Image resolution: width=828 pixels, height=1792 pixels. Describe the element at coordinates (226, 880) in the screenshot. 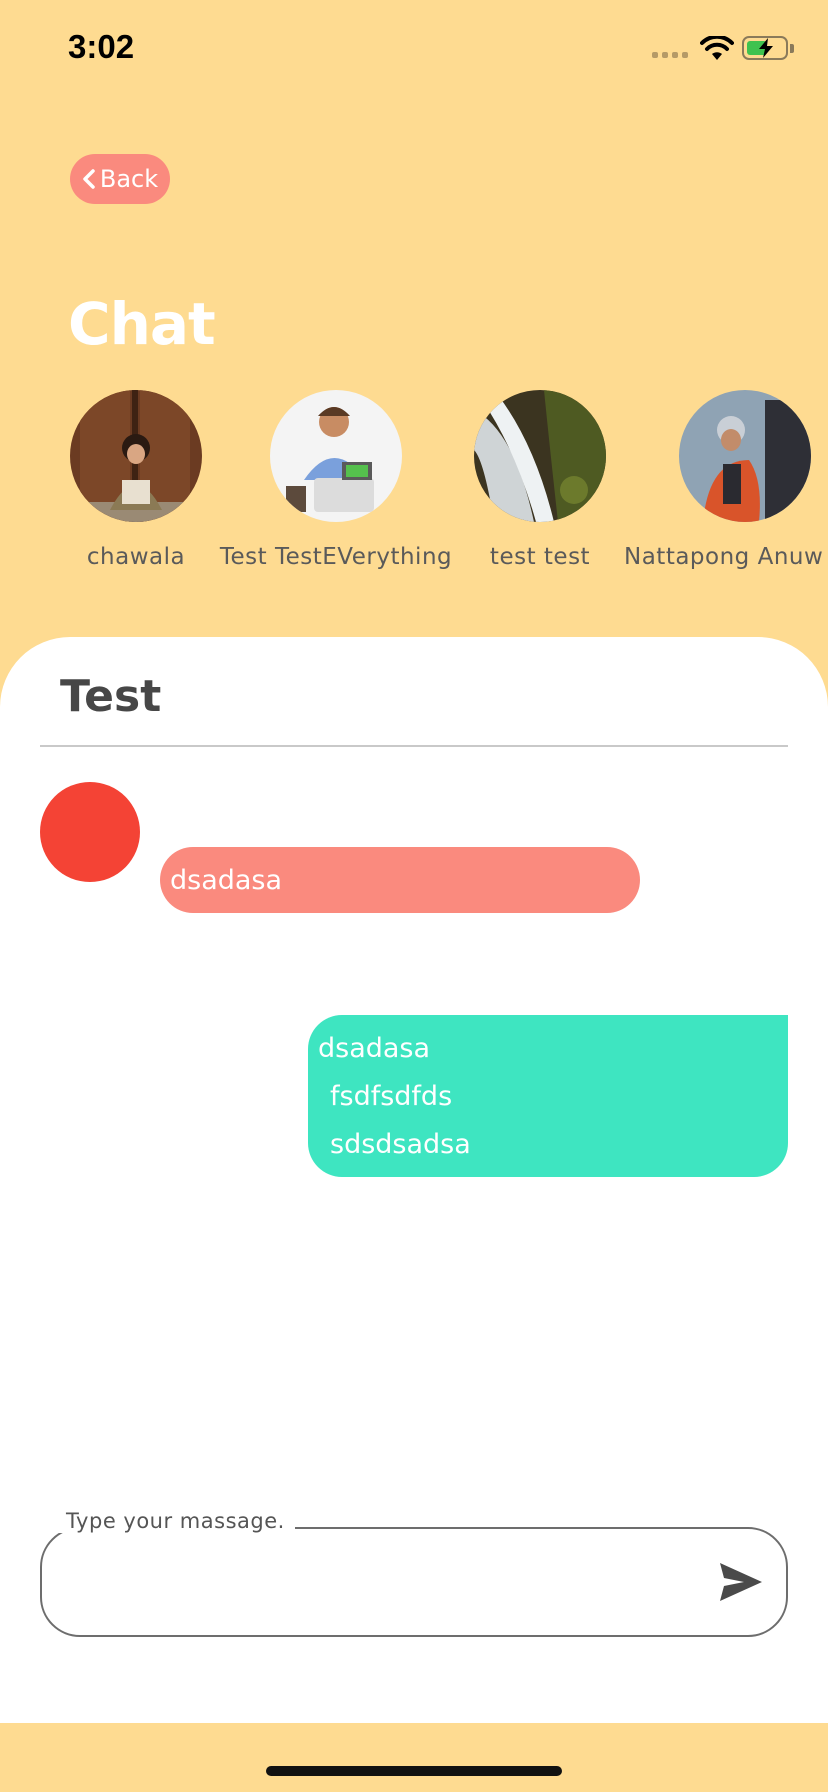

I see `message-text: dsadasa` at that location.